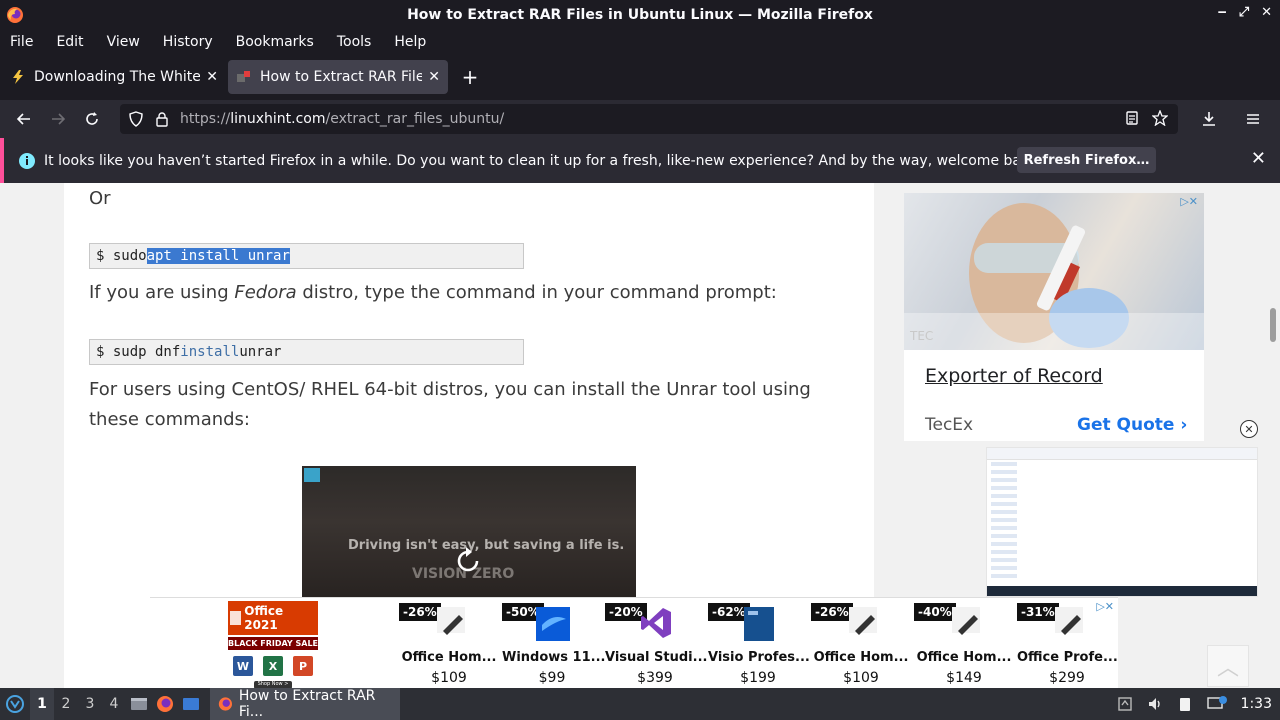 The width and height of the screenshot is (1280, 720). I want to click on menu-view: View, so click(129, 42).